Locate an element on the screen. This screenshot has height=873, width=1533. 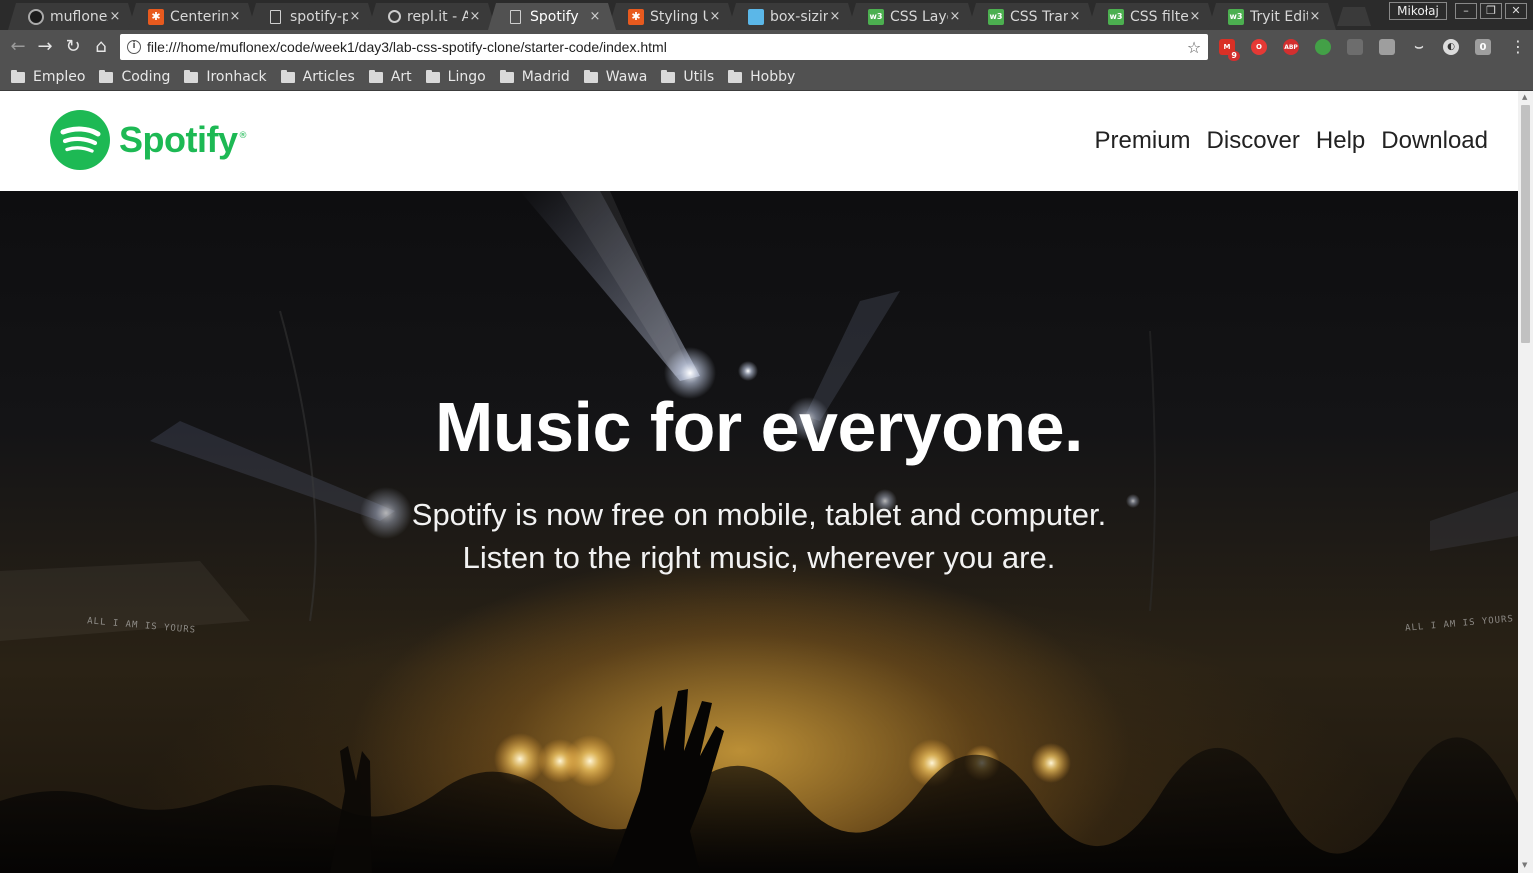
restore-icon: ❐ is located at coordinates (1491, 11).